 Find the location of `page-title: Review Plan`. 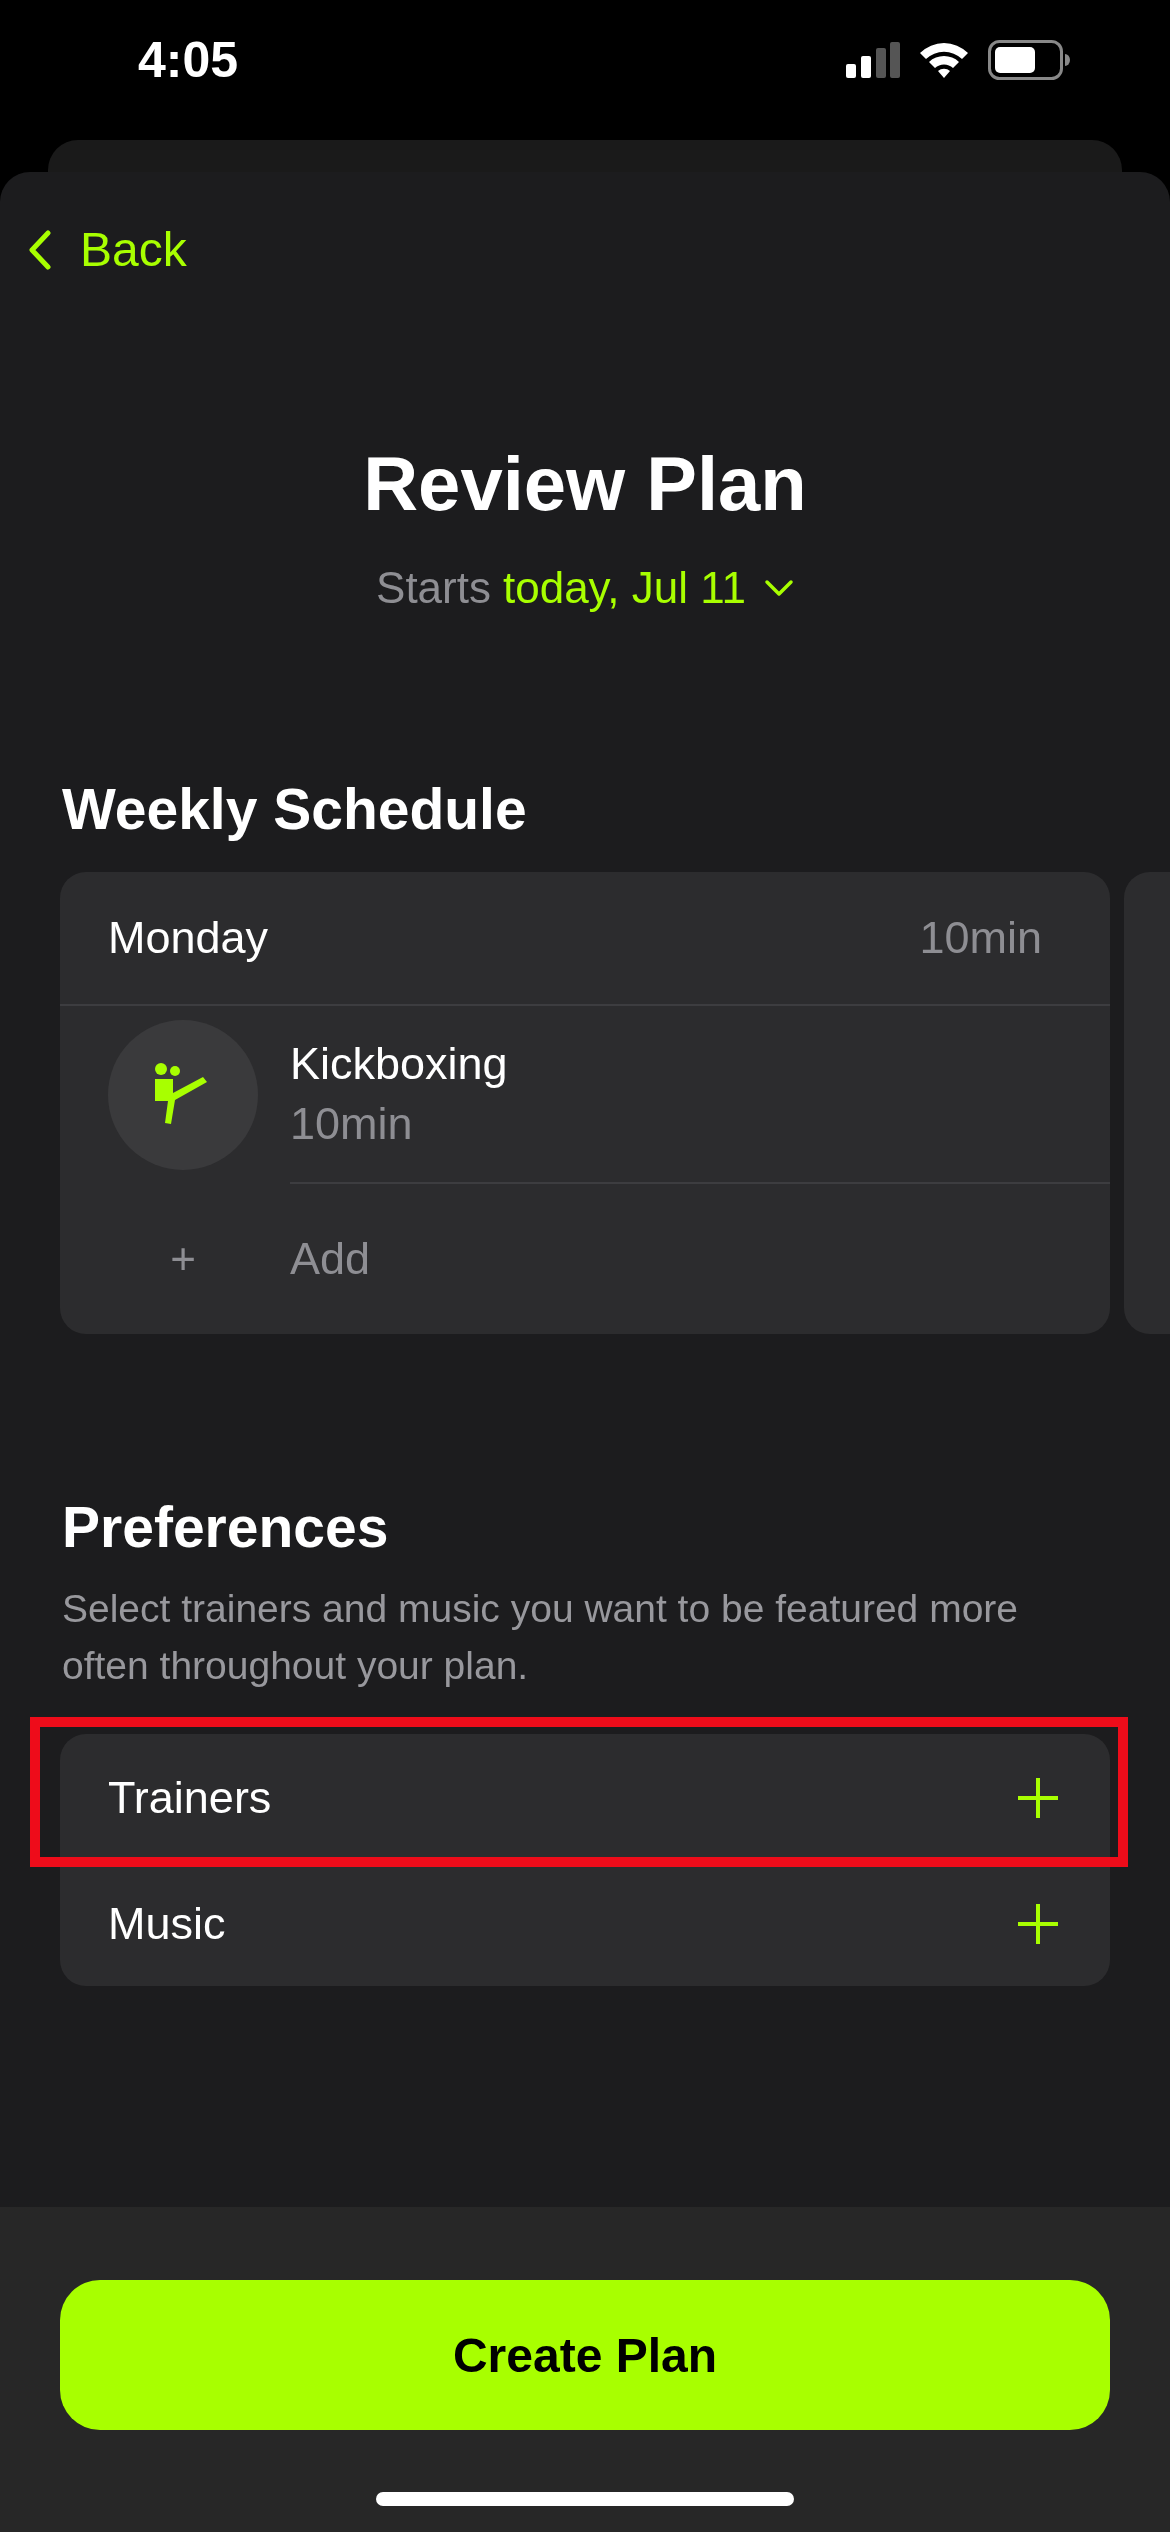

page-title: Review Plan is located at coordinates (585, 483).